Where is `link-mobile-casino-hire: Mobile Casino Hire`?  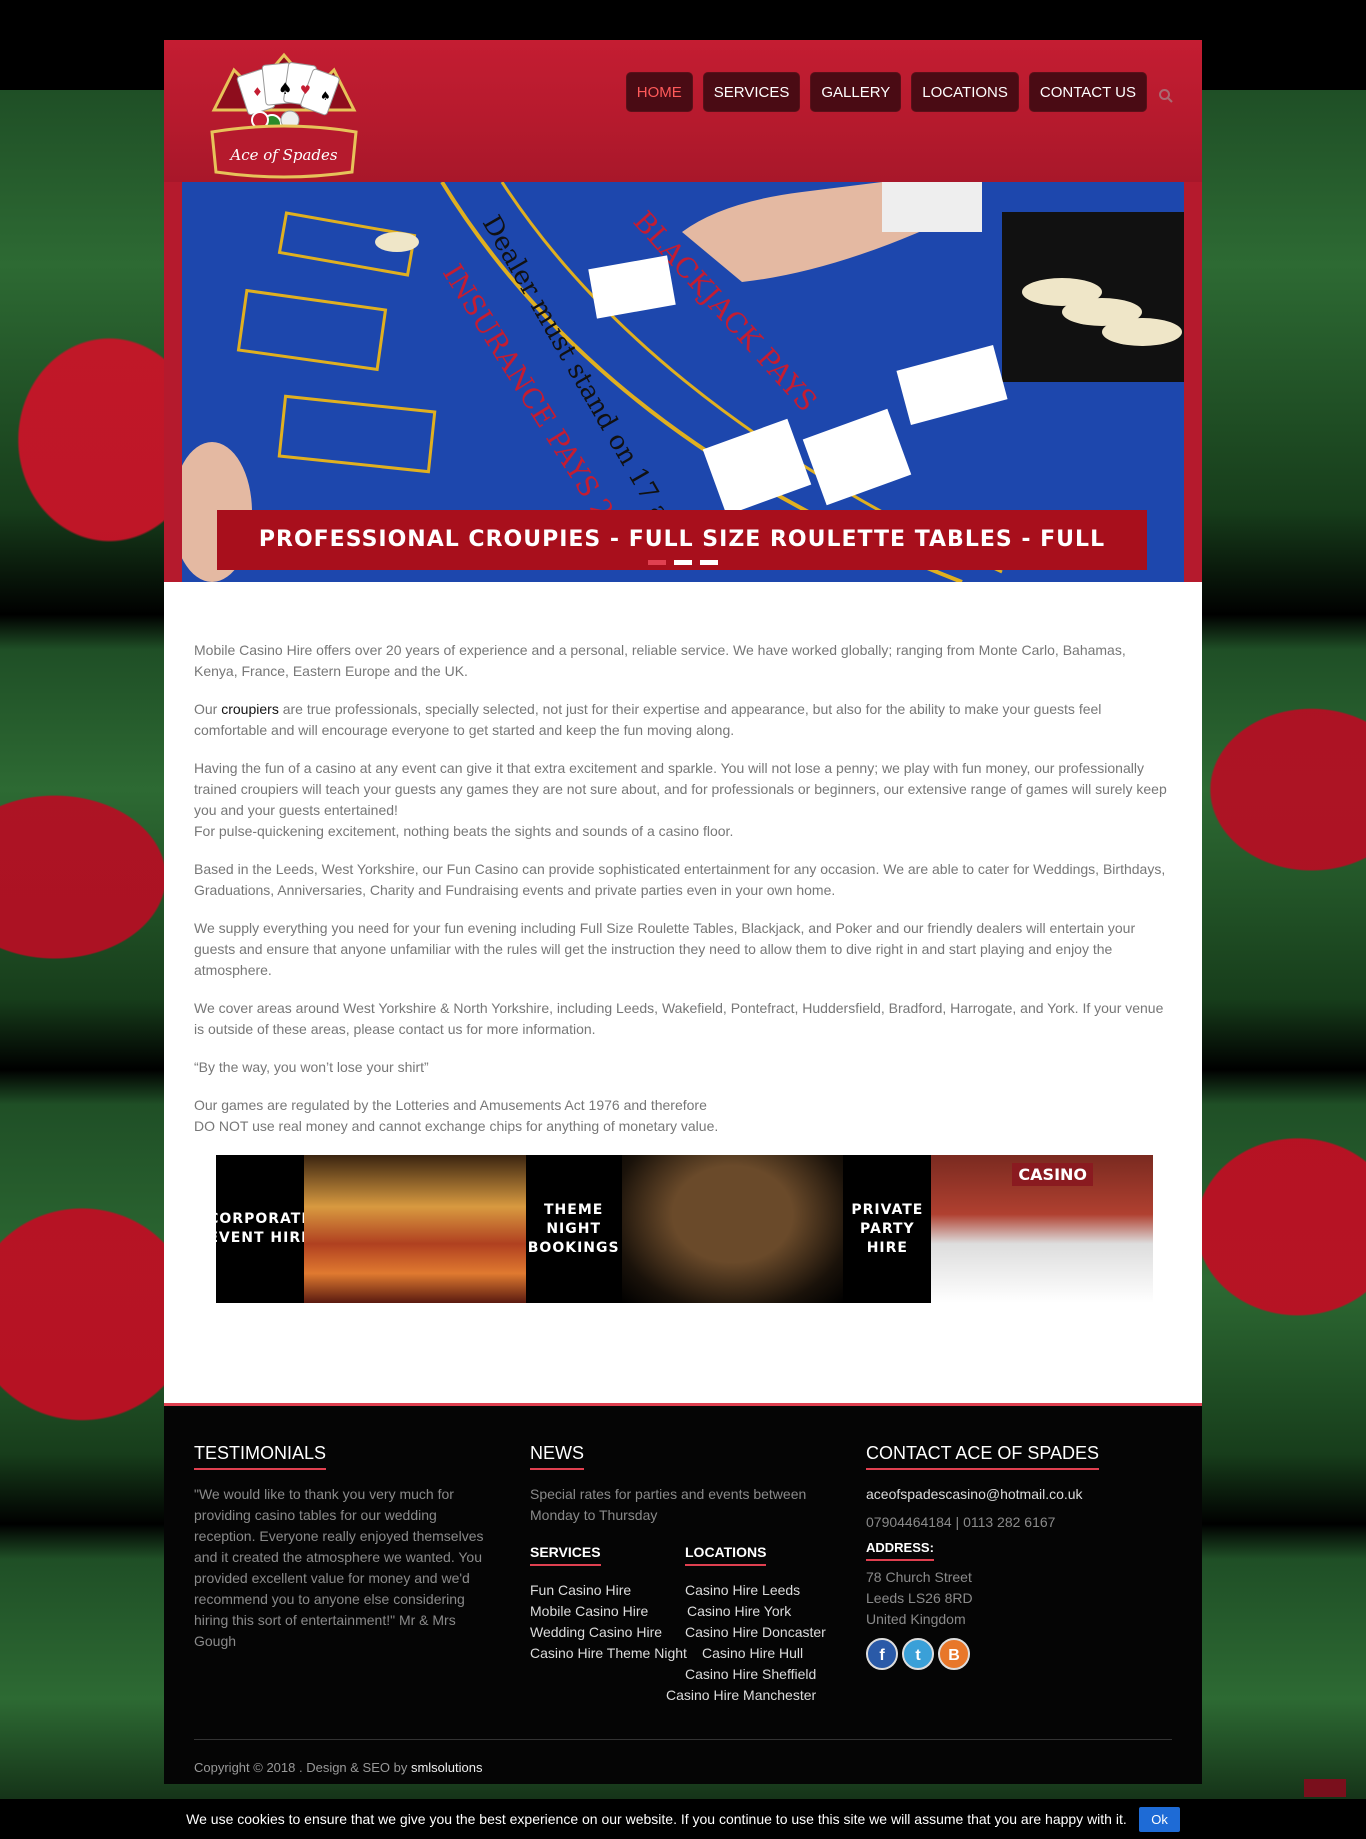
link-mobile-casino-hire: Mobile Casino Hire is located at coordinates (608, 1611).